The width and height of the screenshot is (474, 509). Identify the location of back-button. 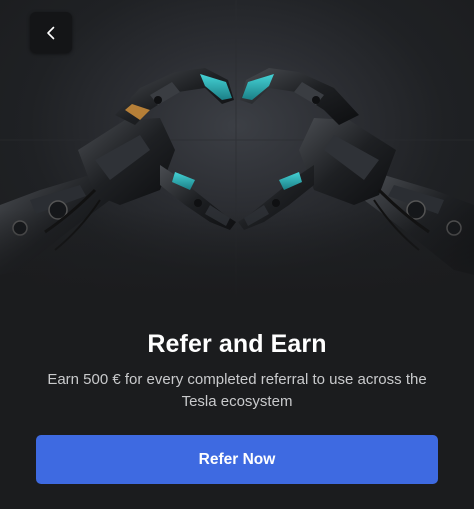
(51, 32).